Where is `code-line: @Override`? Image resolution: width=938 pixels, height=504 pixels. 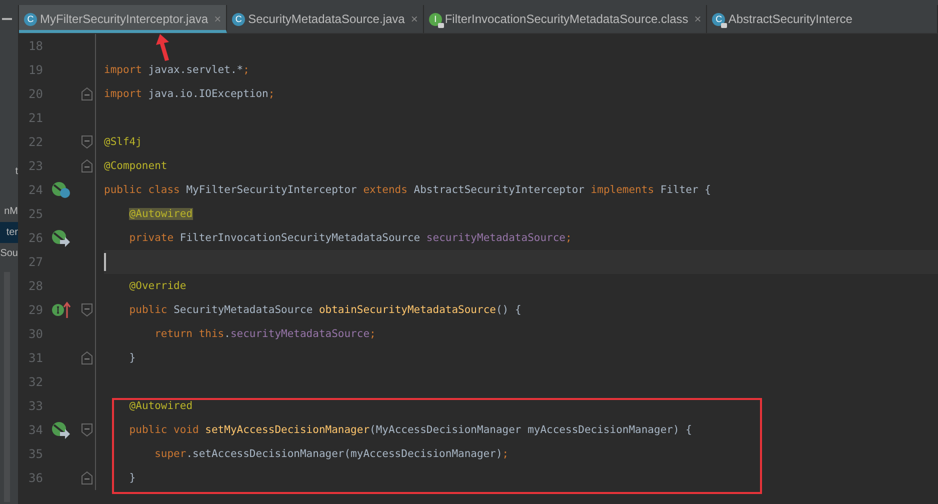
code-line: @Override is located at coordinates (157, 286).